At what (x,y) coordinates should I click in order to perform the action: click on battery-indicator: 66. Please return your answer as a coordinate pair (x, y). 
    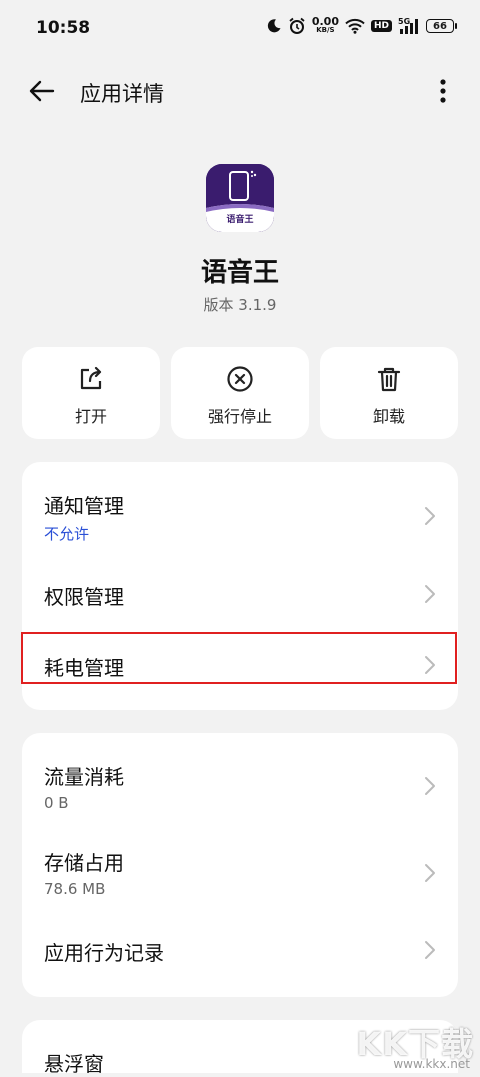
    Looking at the image, I should click on (441, 26).